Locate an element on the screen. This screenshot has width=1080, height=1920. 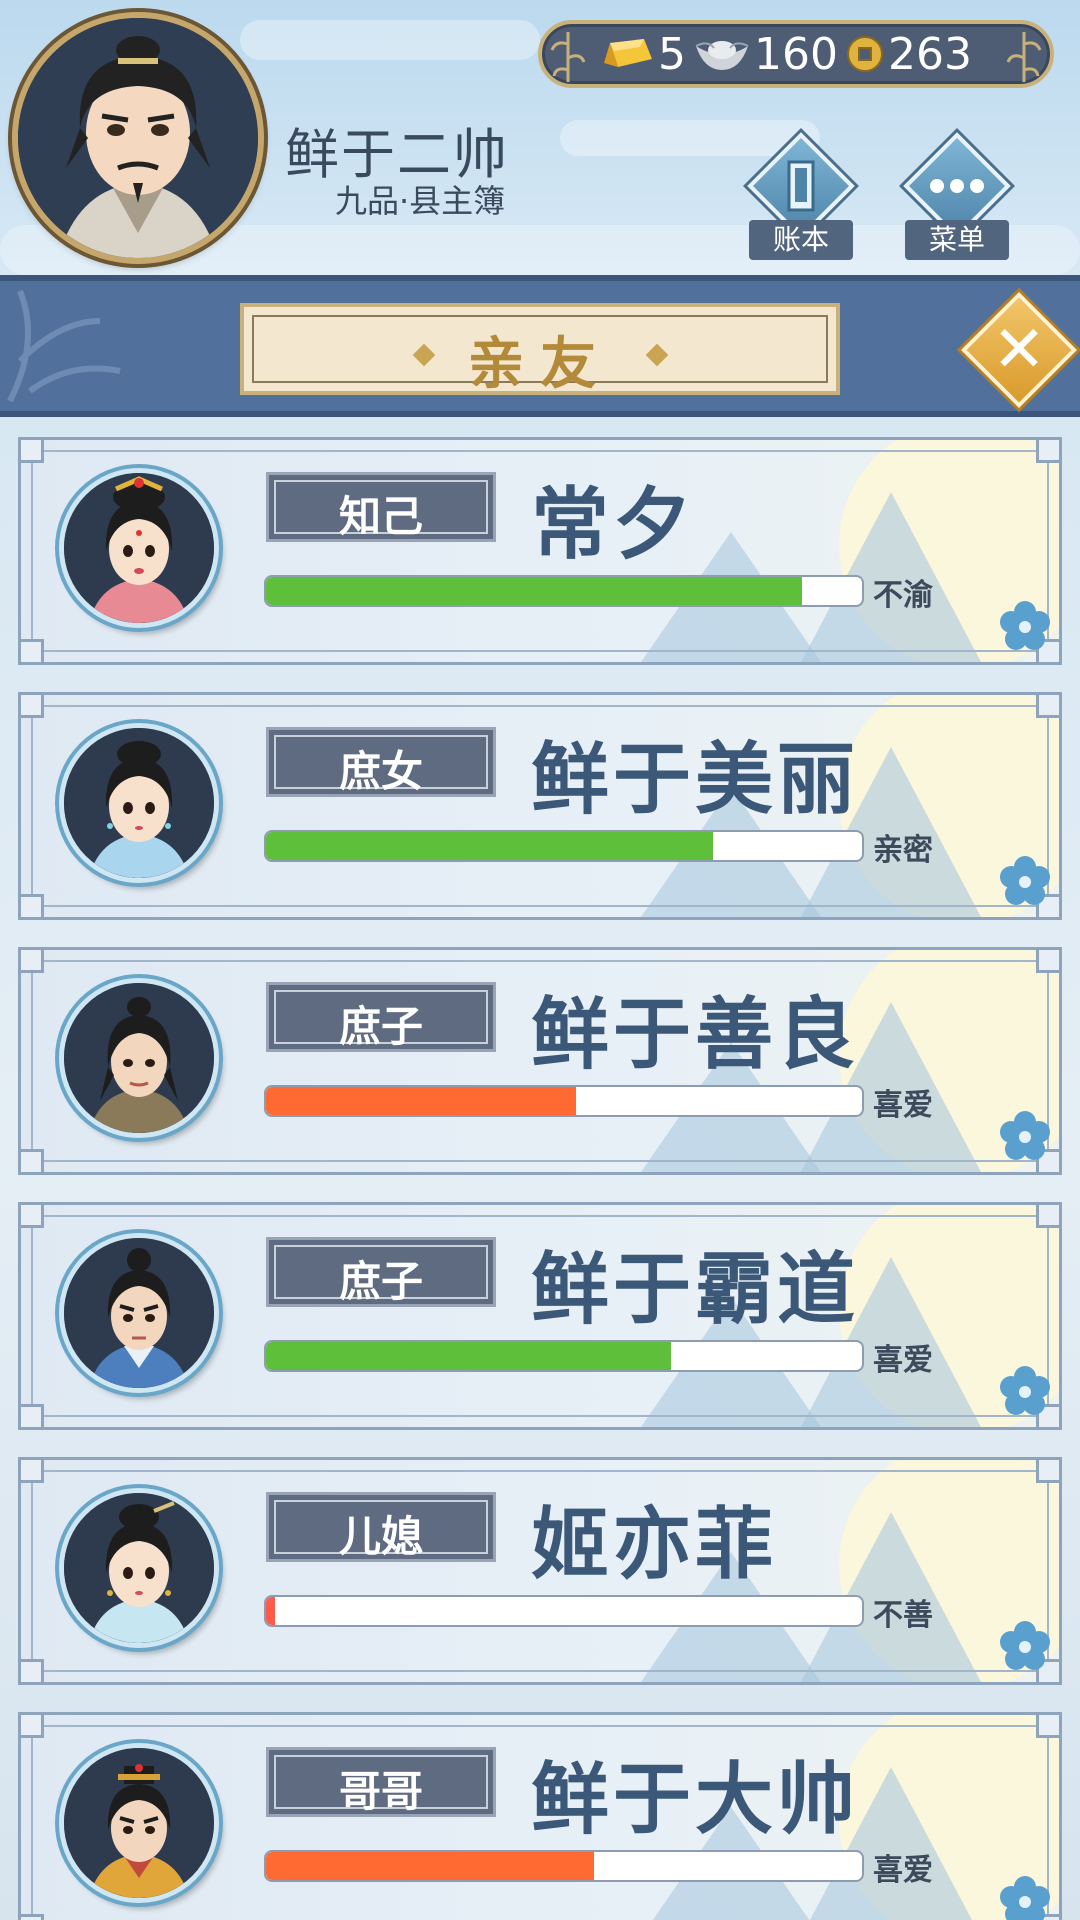
relation-tag: 庶女 is located at coordinates (381, 762).